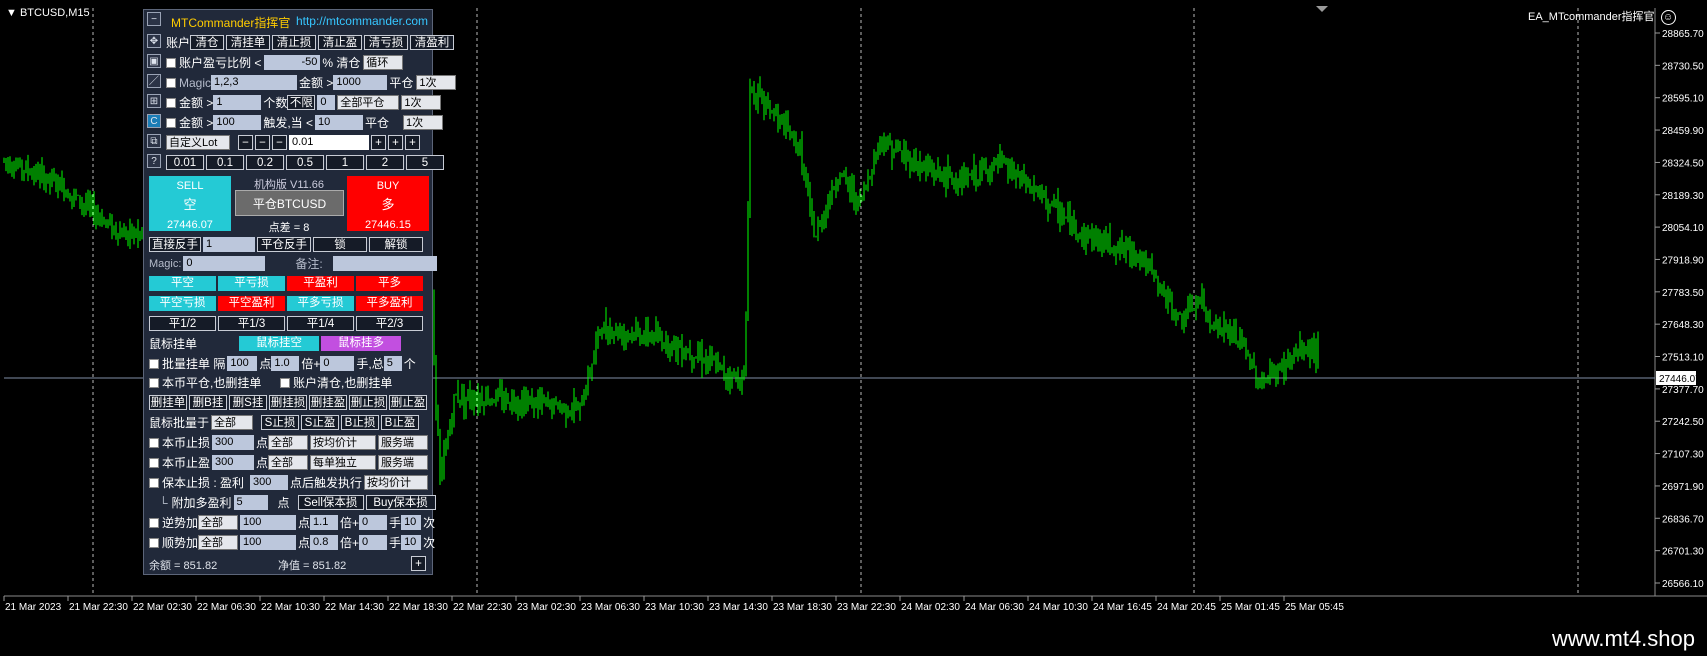 The image size is (1707, 656). What do you see at coordinates (280, 422) in the screenshot?
I see `sell-sl-button: S止损` at bounding box center [280, 422].